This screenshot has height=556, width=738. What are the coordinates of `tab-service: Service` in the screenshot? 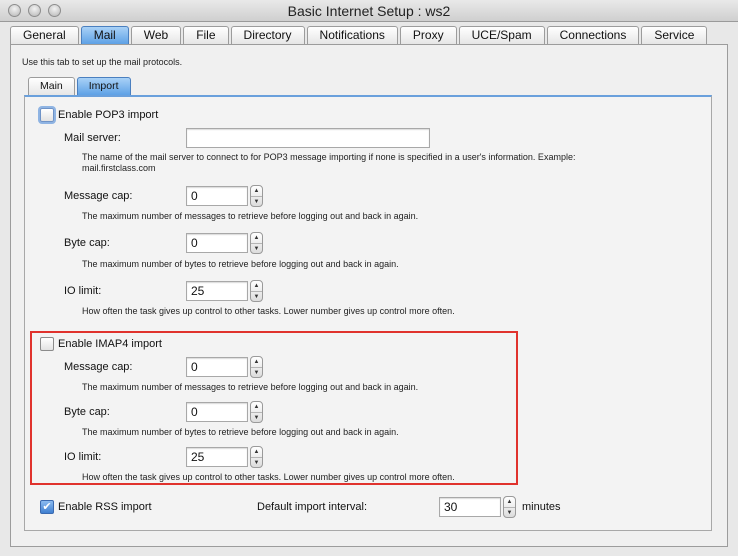 It's located at (674, 35).